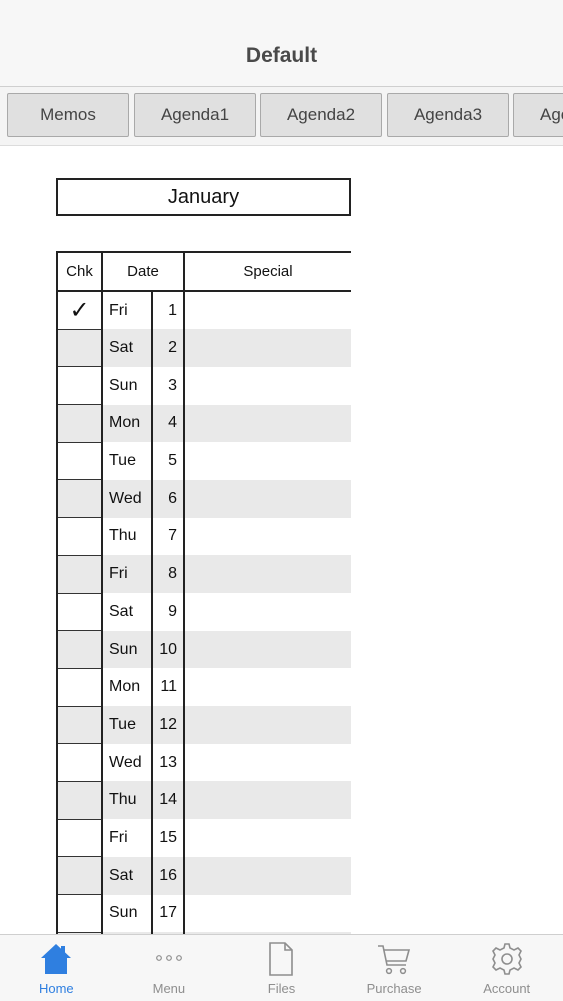 The width and height of the screenshot is (563, 1001). What do you see at coordinates (167, 461) in the screenshot?
I see `date-number-cell: 5` at bounding box center [167, 461].